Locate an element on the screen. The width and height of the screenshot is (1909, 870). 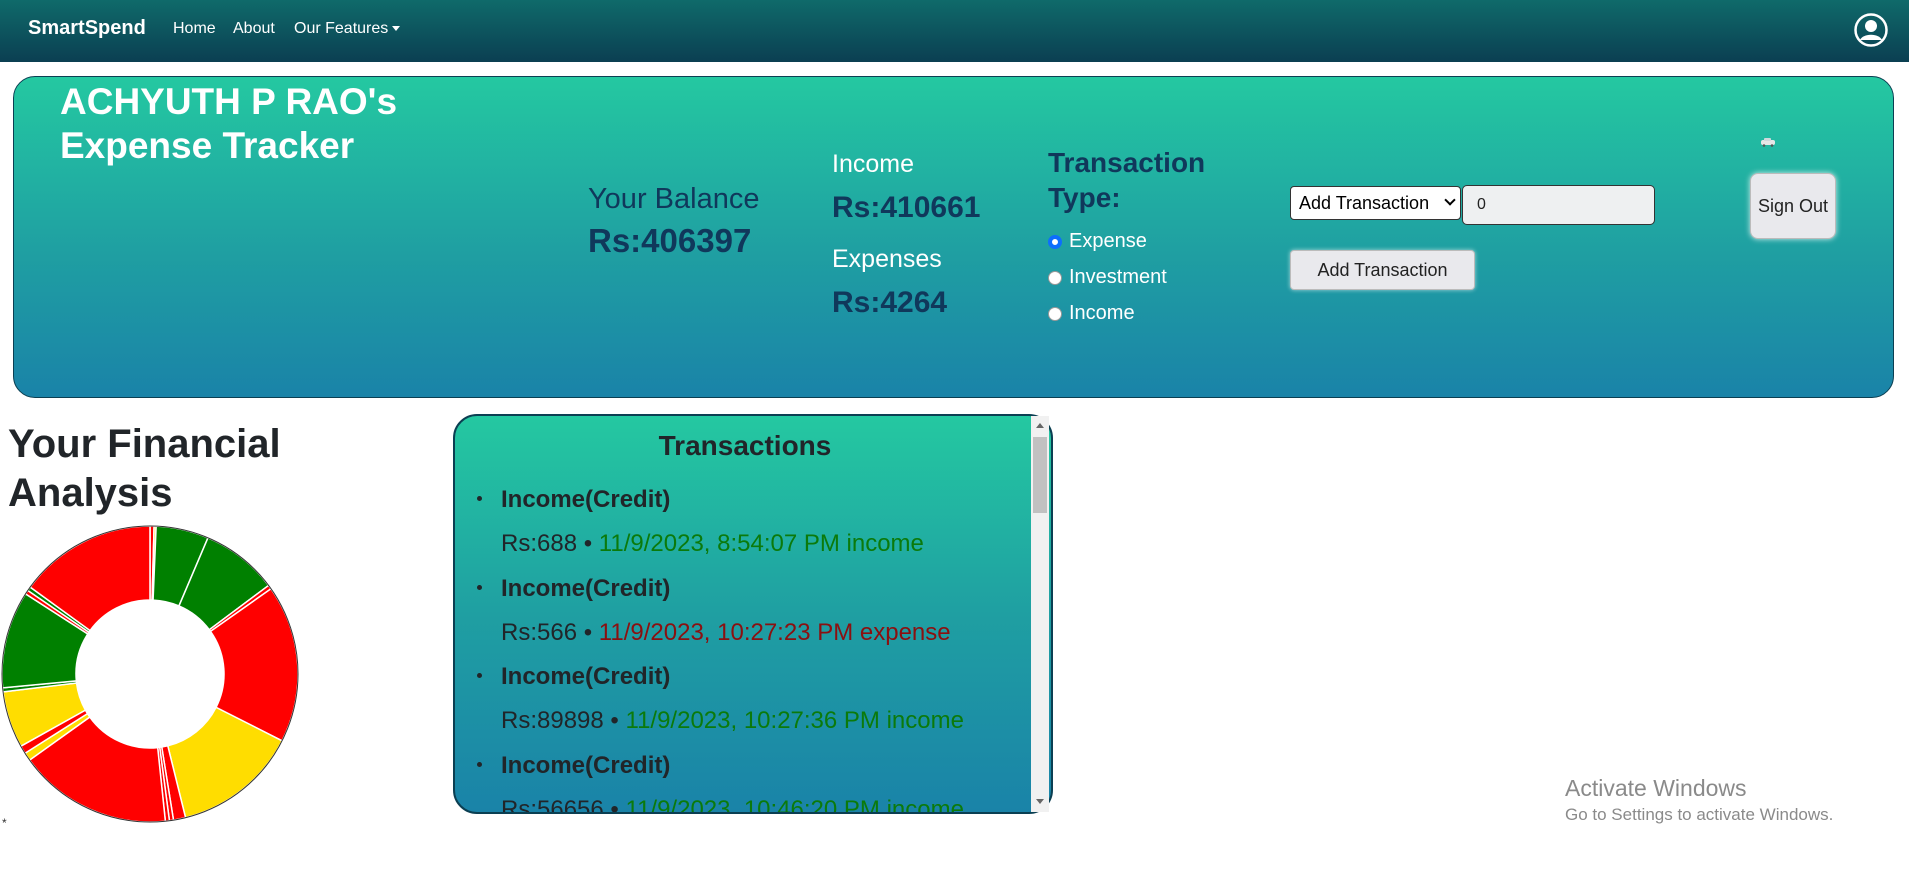
radio-button-checked is located at coordinates (1055, 241).